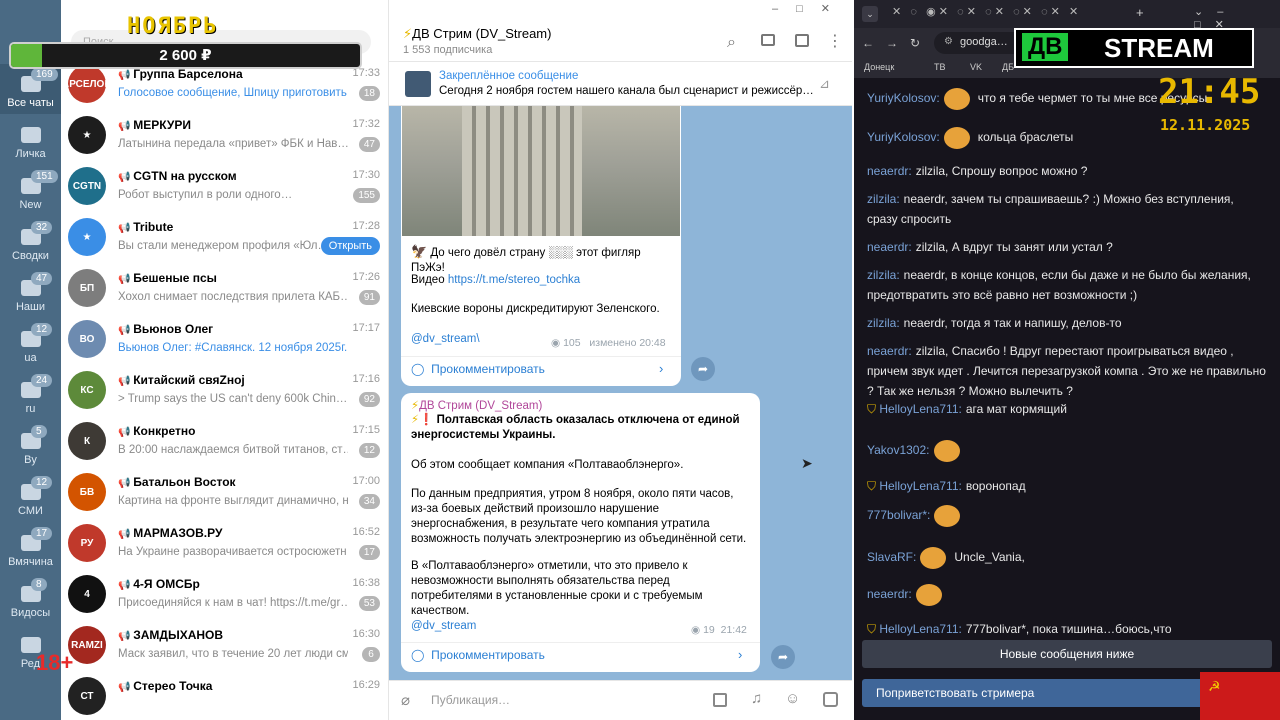 Image resolution: width=1280 pixels, height=720 pixels. I want to click on emoji-icon: ☺, so click(792, 698).